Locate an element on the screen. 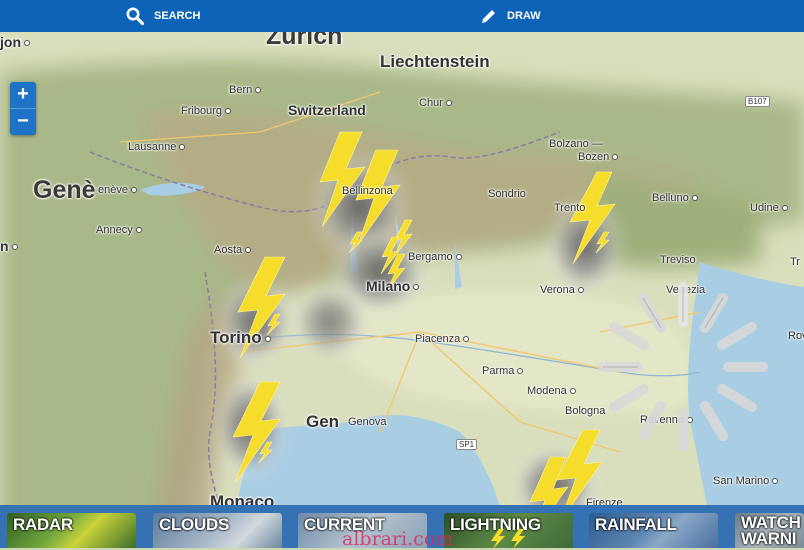 This screenshot has height=550, width=804. city-label-san-marino: San Marino is located at coordinates (746, 481).